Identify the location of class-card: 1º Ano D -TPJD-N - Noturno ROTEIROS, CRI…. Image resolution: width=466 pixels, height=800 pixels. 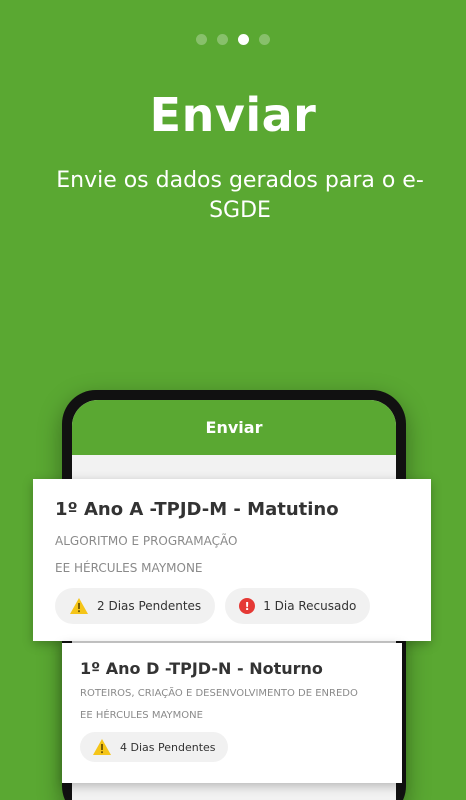
(232, 713).